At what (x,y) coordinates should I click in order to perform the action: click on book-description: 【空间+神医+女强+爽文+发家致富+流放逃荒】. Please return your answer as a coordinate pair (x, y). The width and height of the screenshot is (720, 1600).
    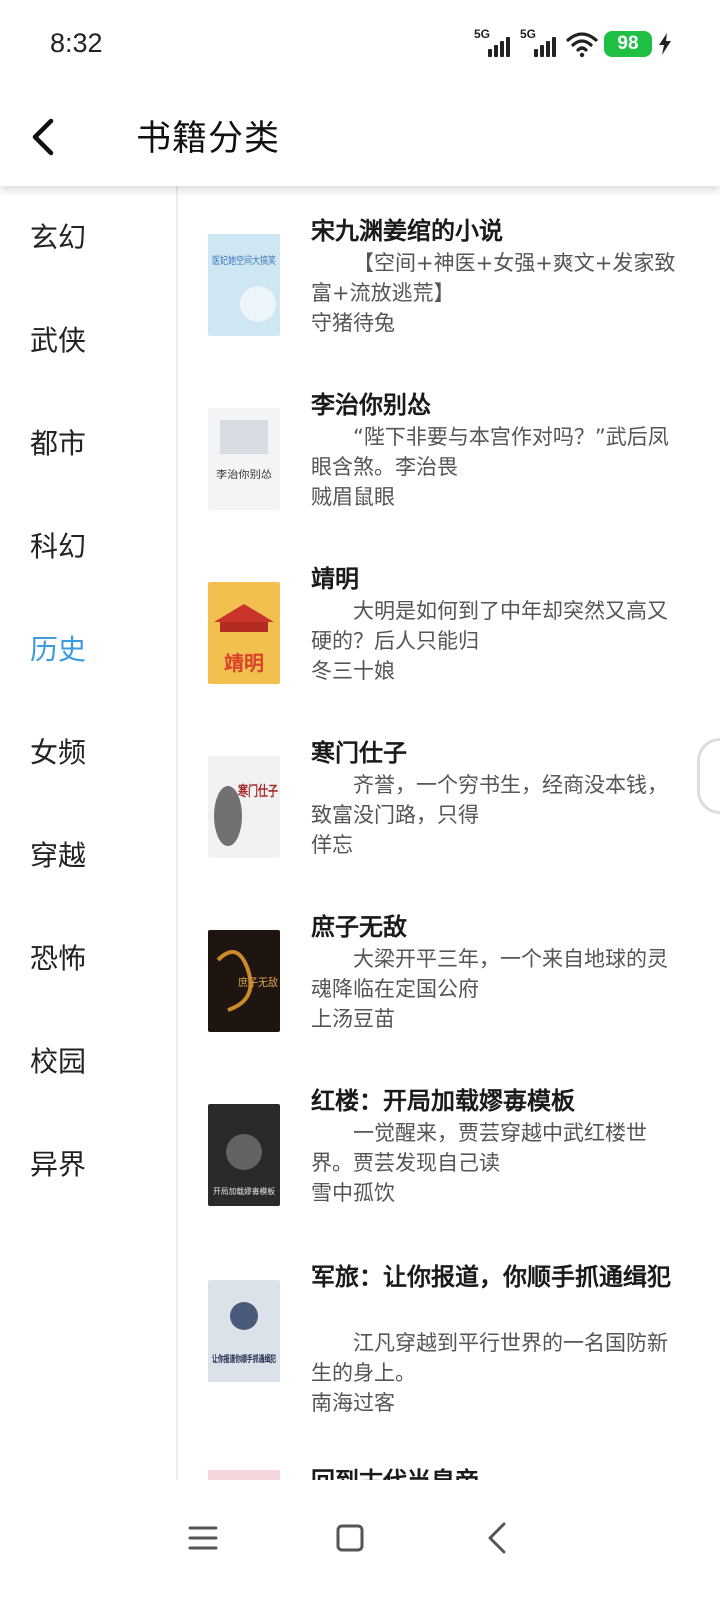
    Looking at the image, I should click on (493, 278).